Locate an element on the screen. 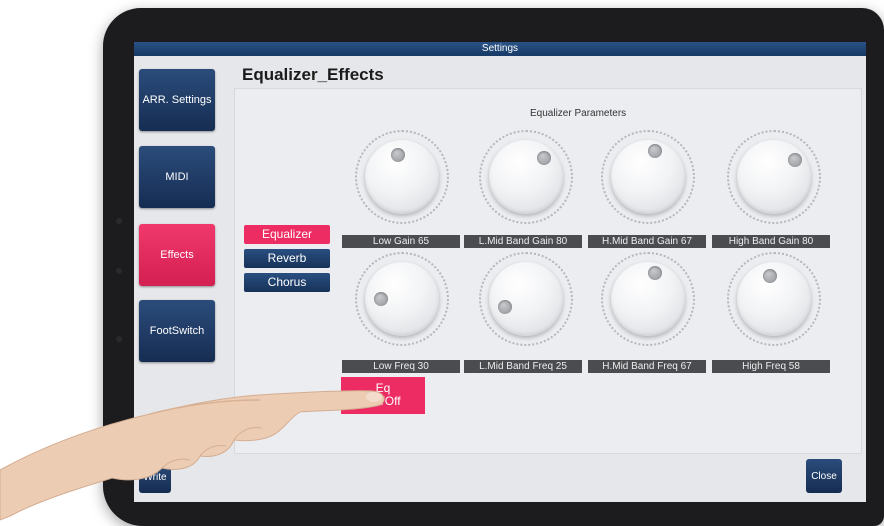  knob-label-hmid-freq: H.Mid Band Freq 67 is located at coordinates (647, 366).